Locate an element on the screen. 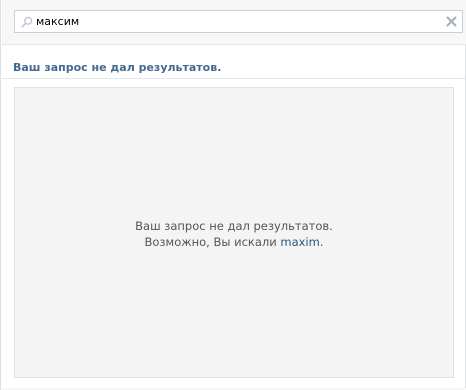 This screenshot has height=390, width=466. results-summary-heading: Ваш запрос не дал результатов. is located at coordinates (117, 67).